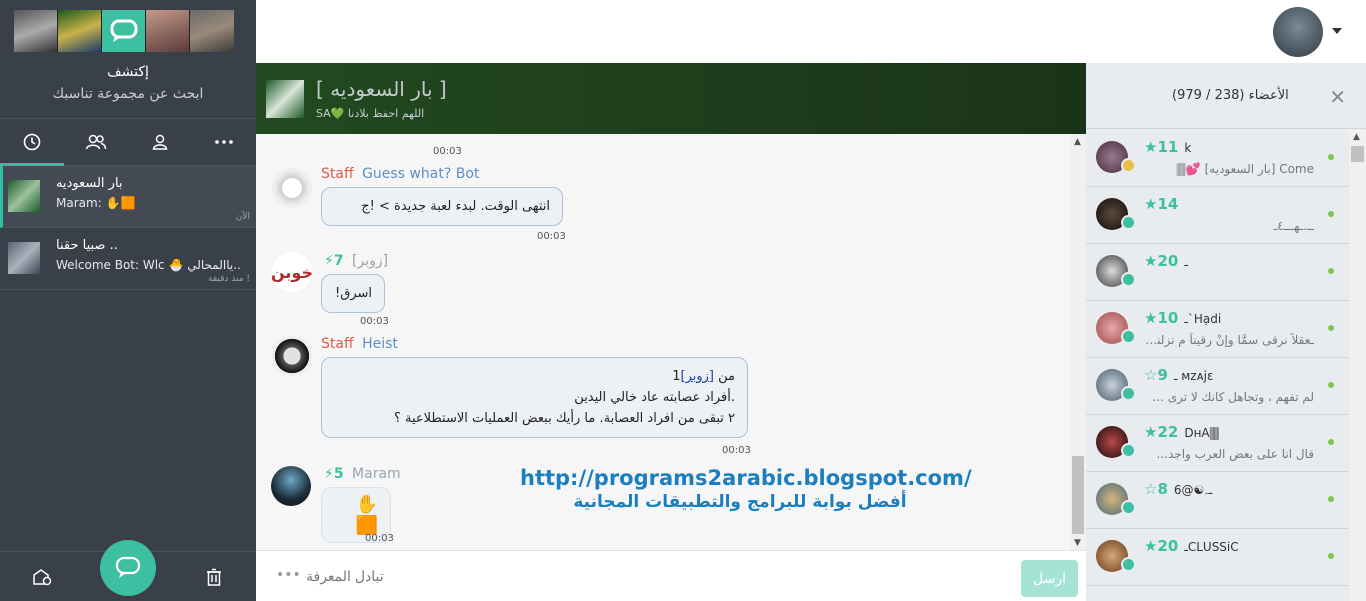 The image size is (1366, 601). I want to click on chat-scrollbar-thumb, so click(1078, 495).